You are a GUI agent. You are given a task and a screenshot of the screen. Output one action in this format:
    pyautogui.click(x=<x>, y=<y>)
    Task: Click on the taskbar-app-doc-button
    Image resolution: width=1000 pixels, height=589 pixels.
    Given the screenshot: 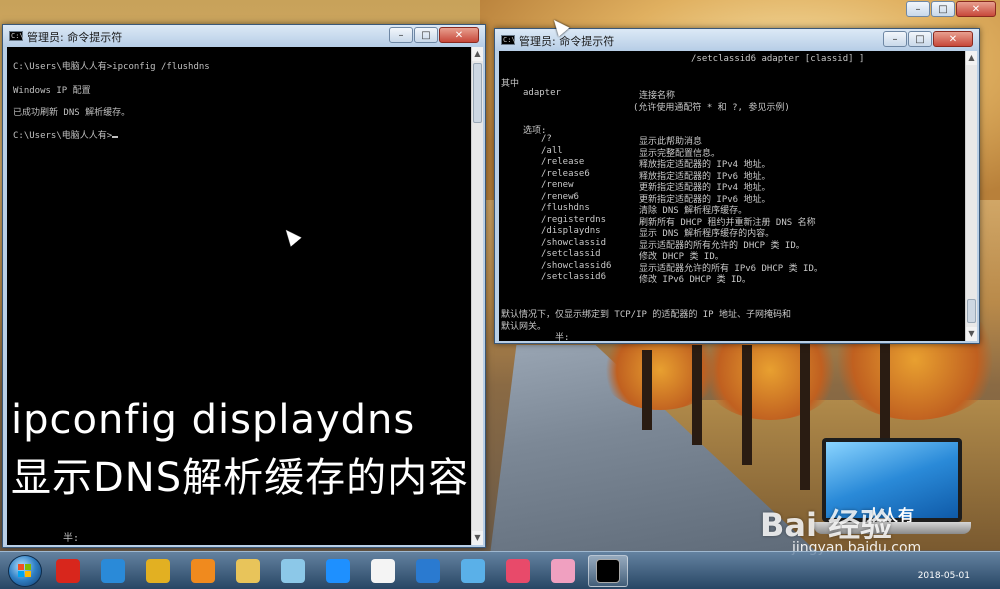 What is the action you would take?
    pyautogui.click(x=383, y=571)
    